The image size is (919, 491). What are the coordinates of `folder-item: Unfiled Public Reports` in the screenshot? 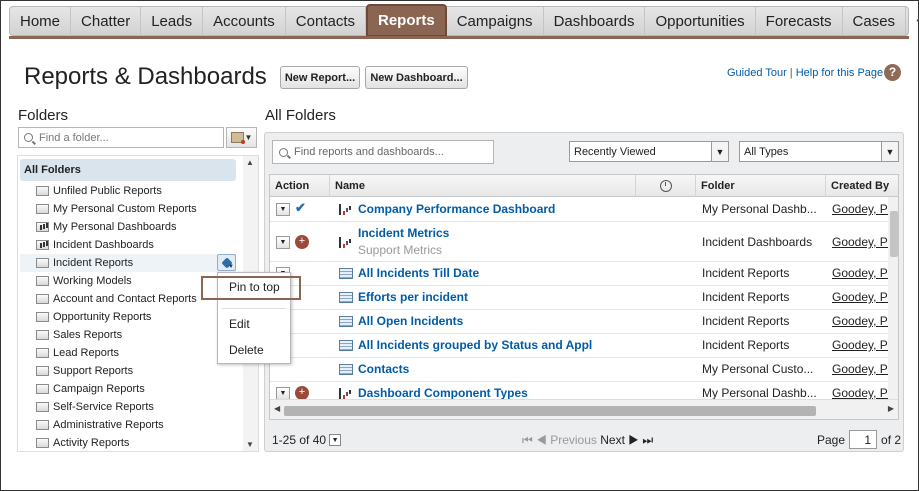 It's located at (99, 191).